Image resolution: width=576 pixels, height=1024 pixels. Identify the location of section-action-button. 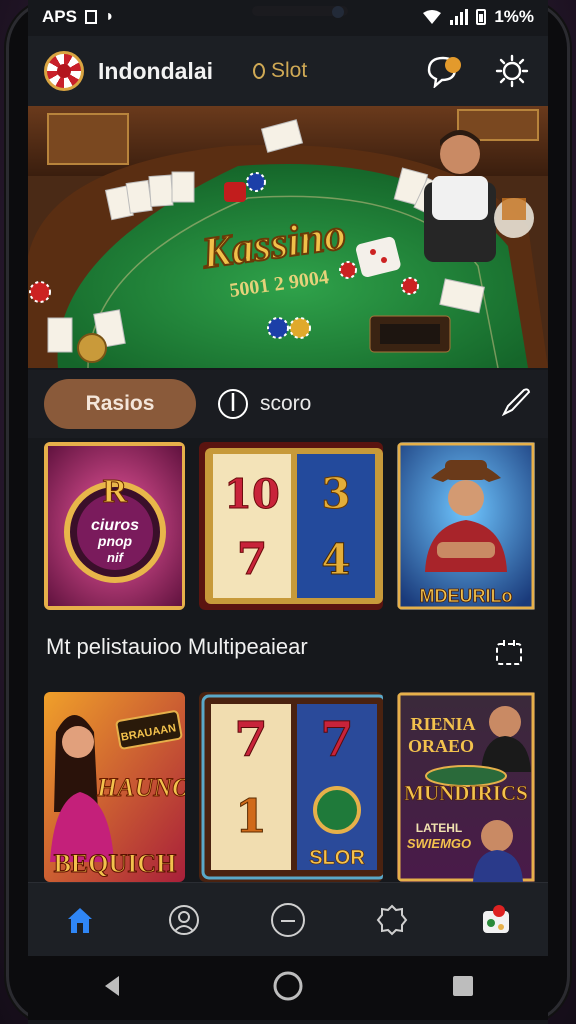
(509, 655).